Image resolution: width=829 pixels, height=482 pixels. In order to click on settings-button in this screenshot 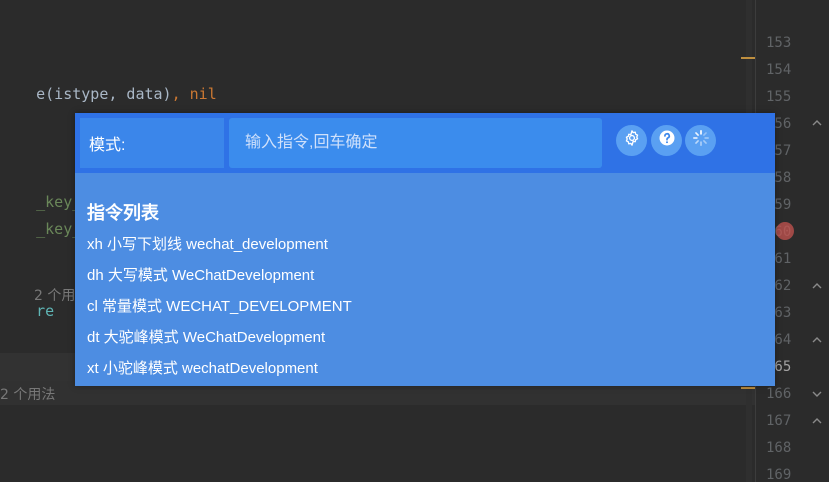, I will do `click(631, 140)`.